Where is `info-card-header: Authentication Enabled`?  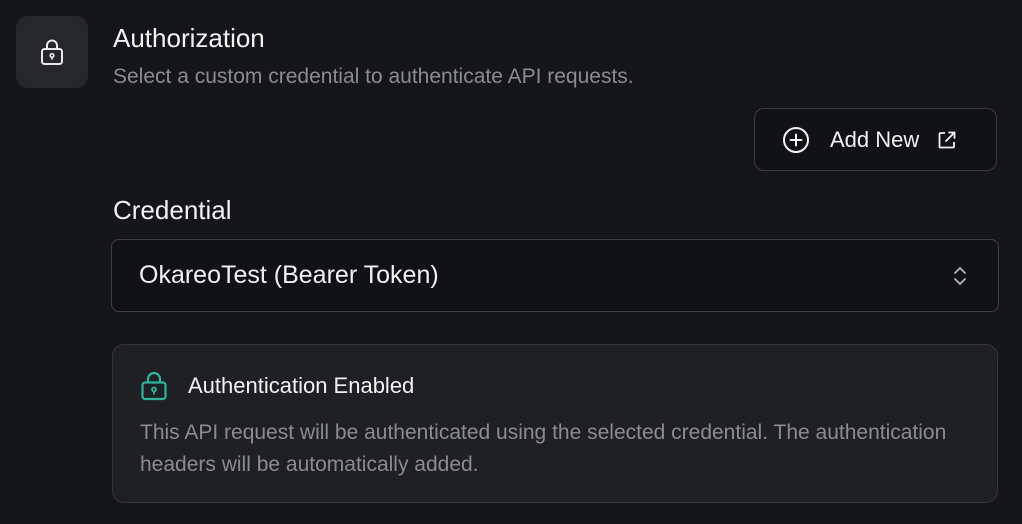
info-card-header: Authentication Enabled is located at coordinates (277, 386).